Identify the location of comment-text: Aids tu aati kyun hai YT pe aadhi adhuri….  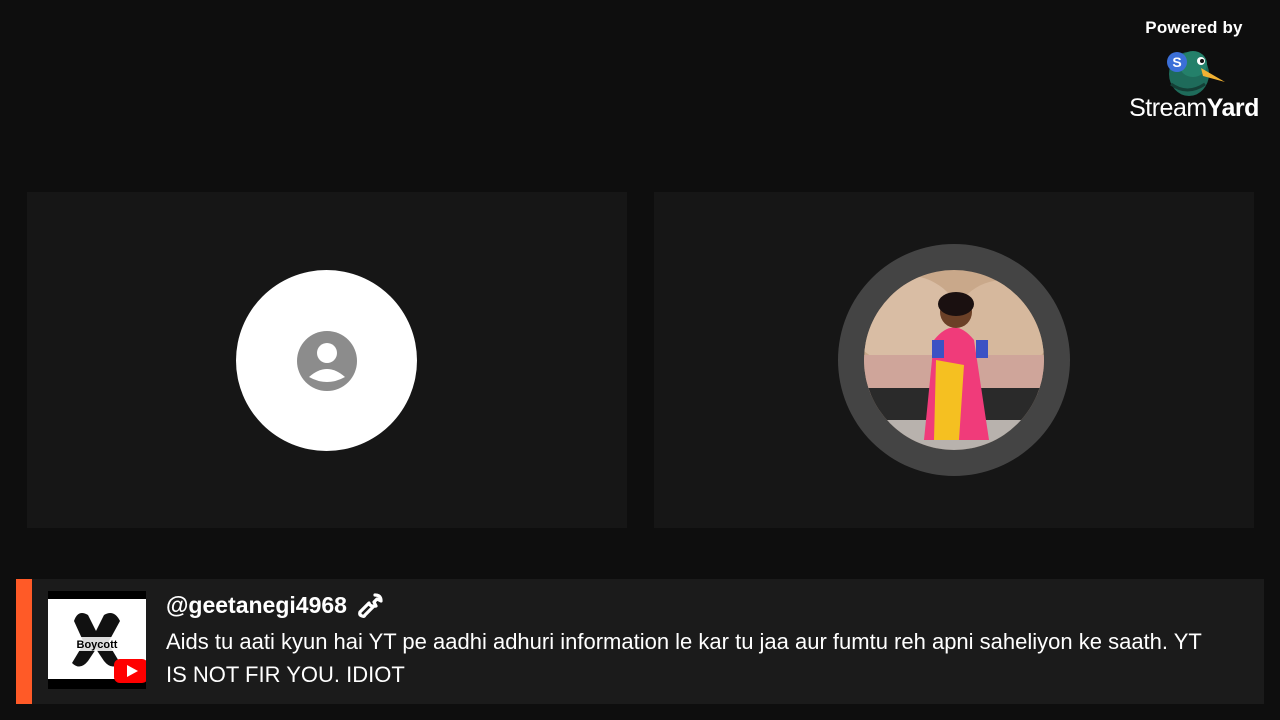
(684, 658).